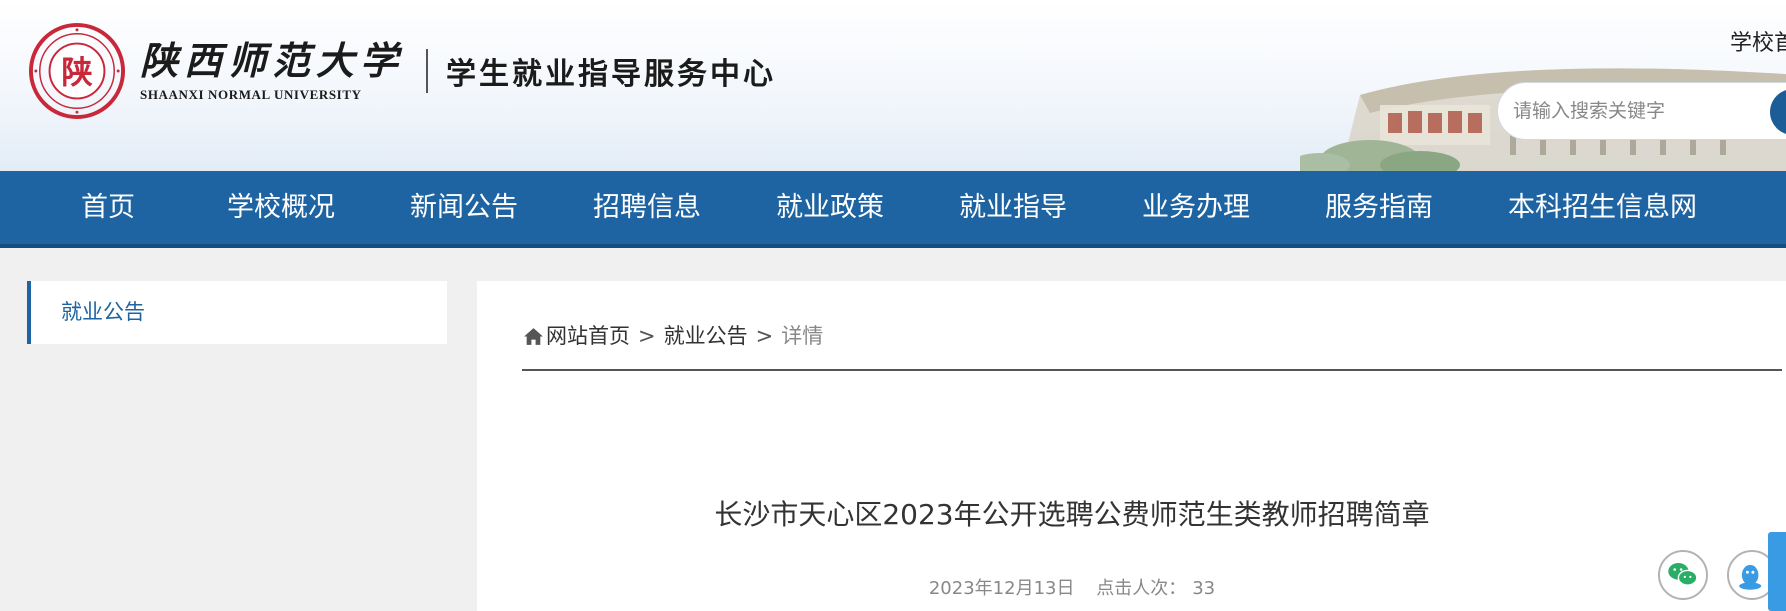  I want to click on nav-item-school-overview: 学校概况, so click(281, 207).